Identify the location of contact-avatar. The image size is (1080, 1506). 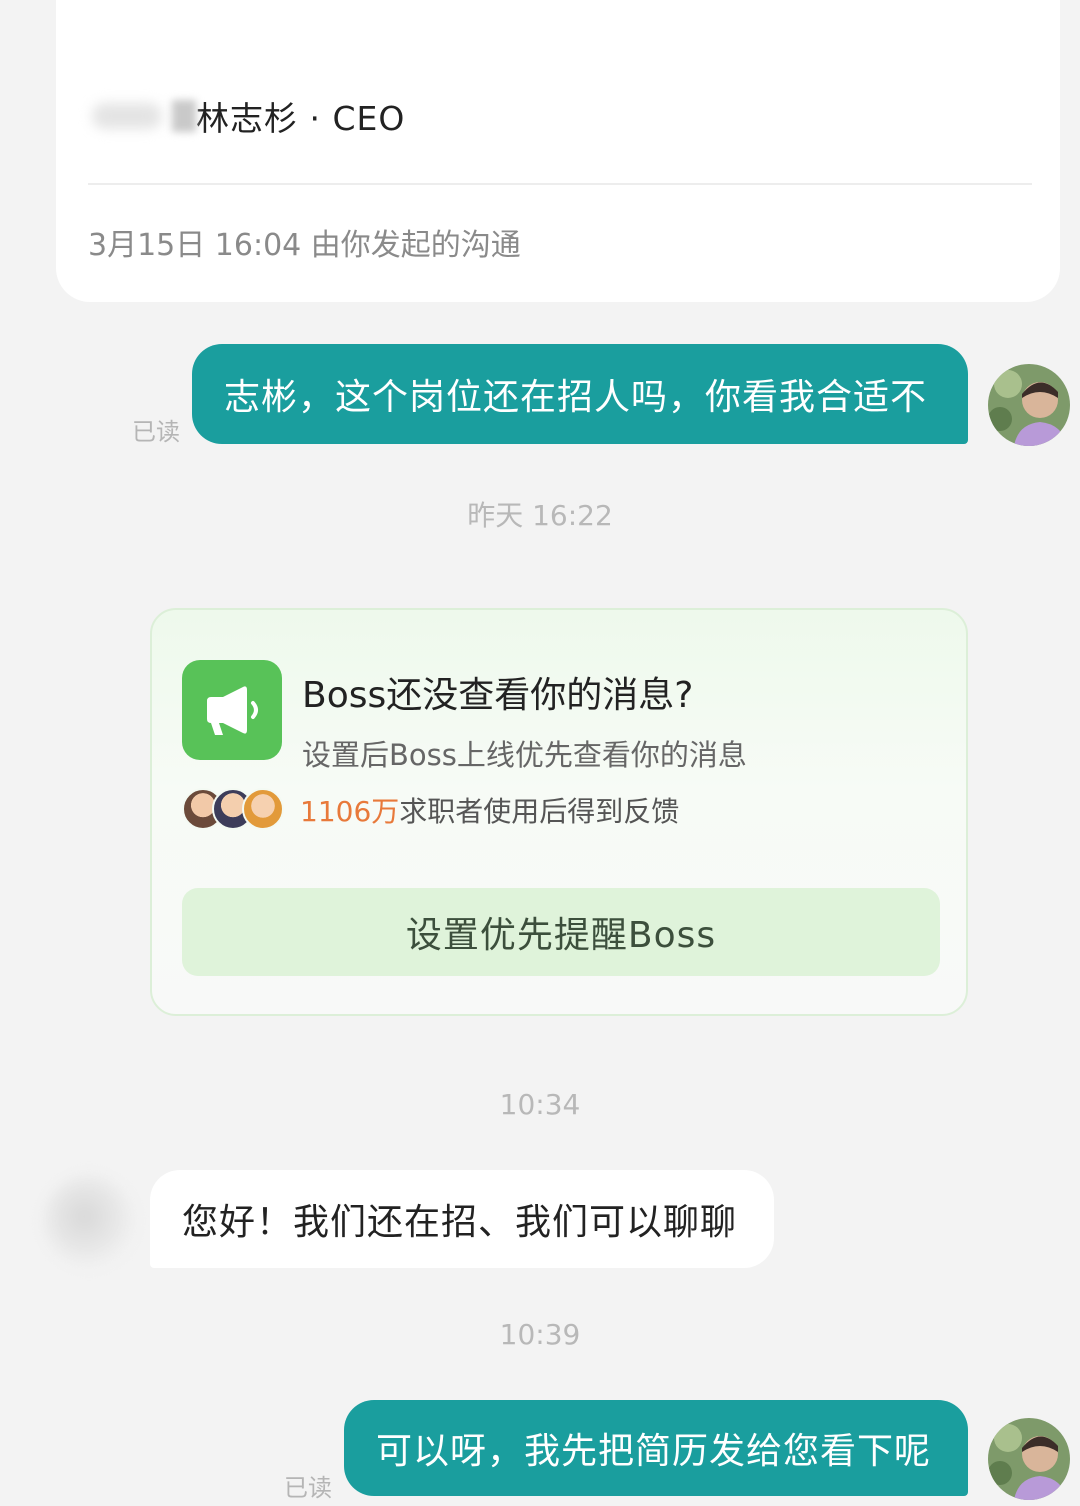
(89, 1221).